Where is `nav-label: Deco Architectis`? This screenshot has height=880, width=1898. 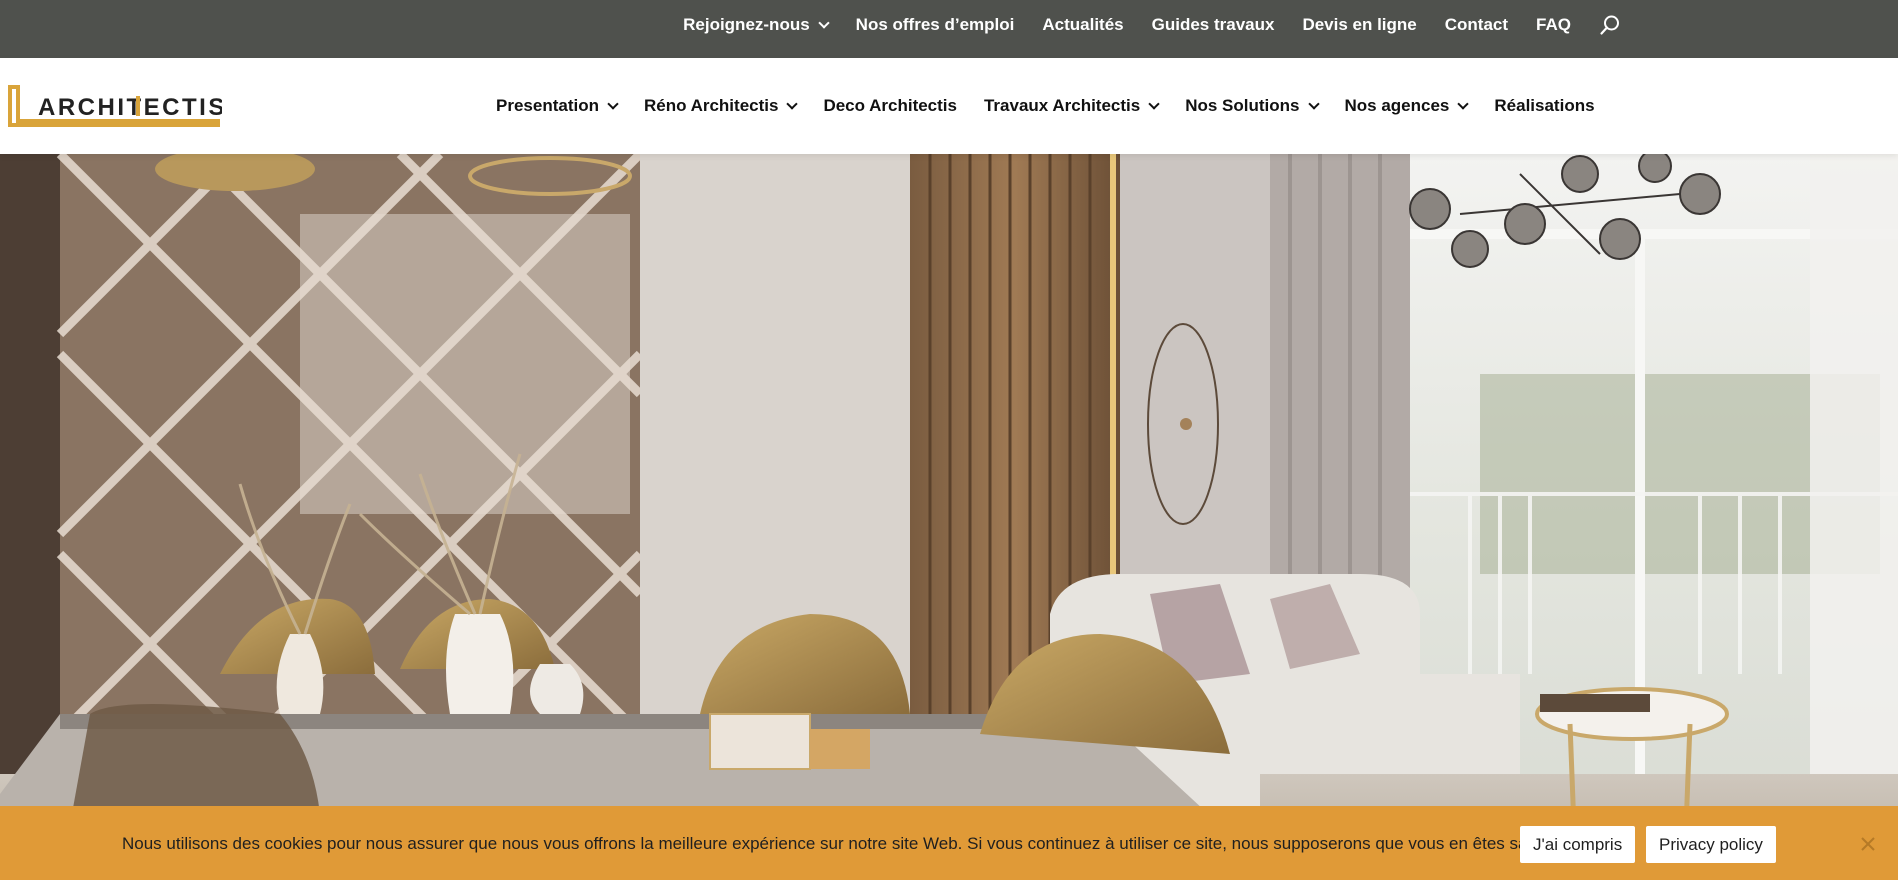
nav-label: Deco Architectis is located at coordinates (890, 105).